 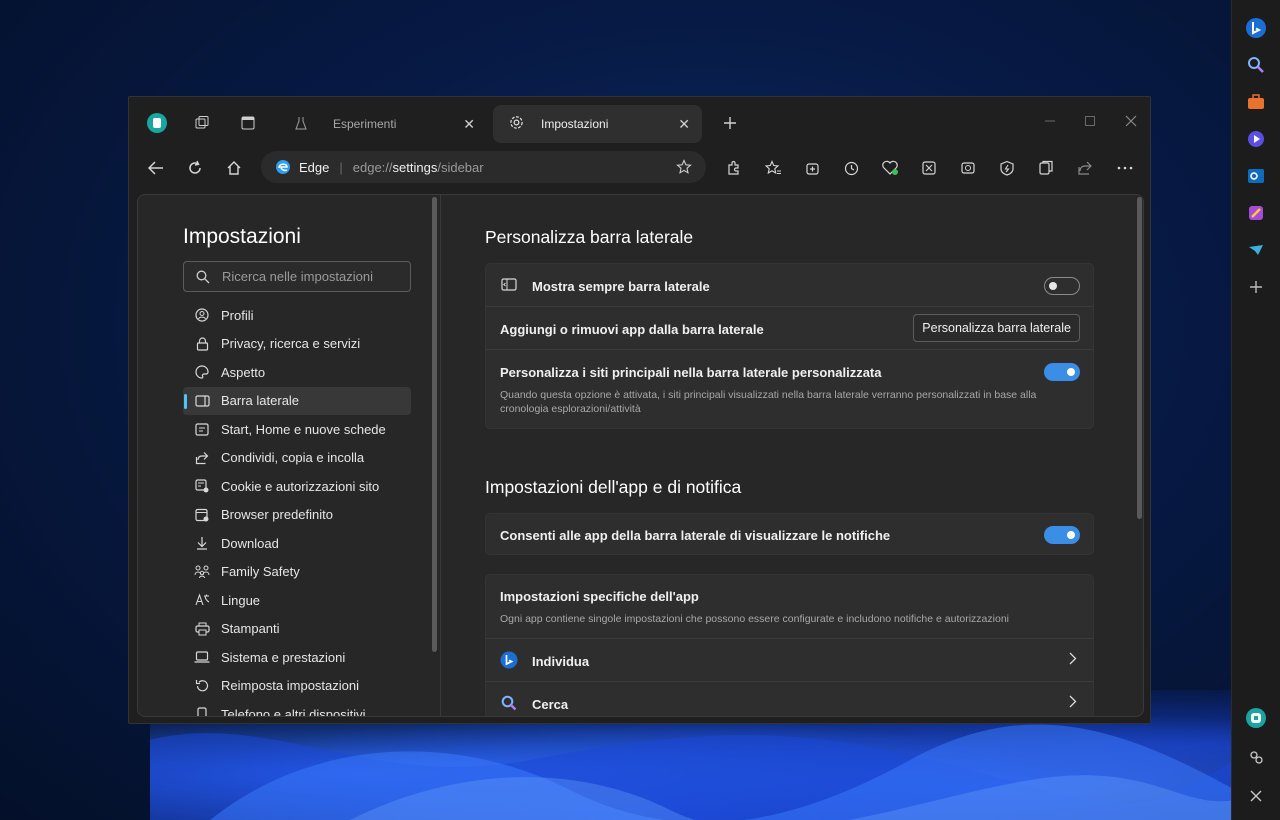 What do you see at coordinates (382, 124) in the screenshot?
I see `tab-esperimenti: Esperimenti ✕` at bounding box center [382, 124].